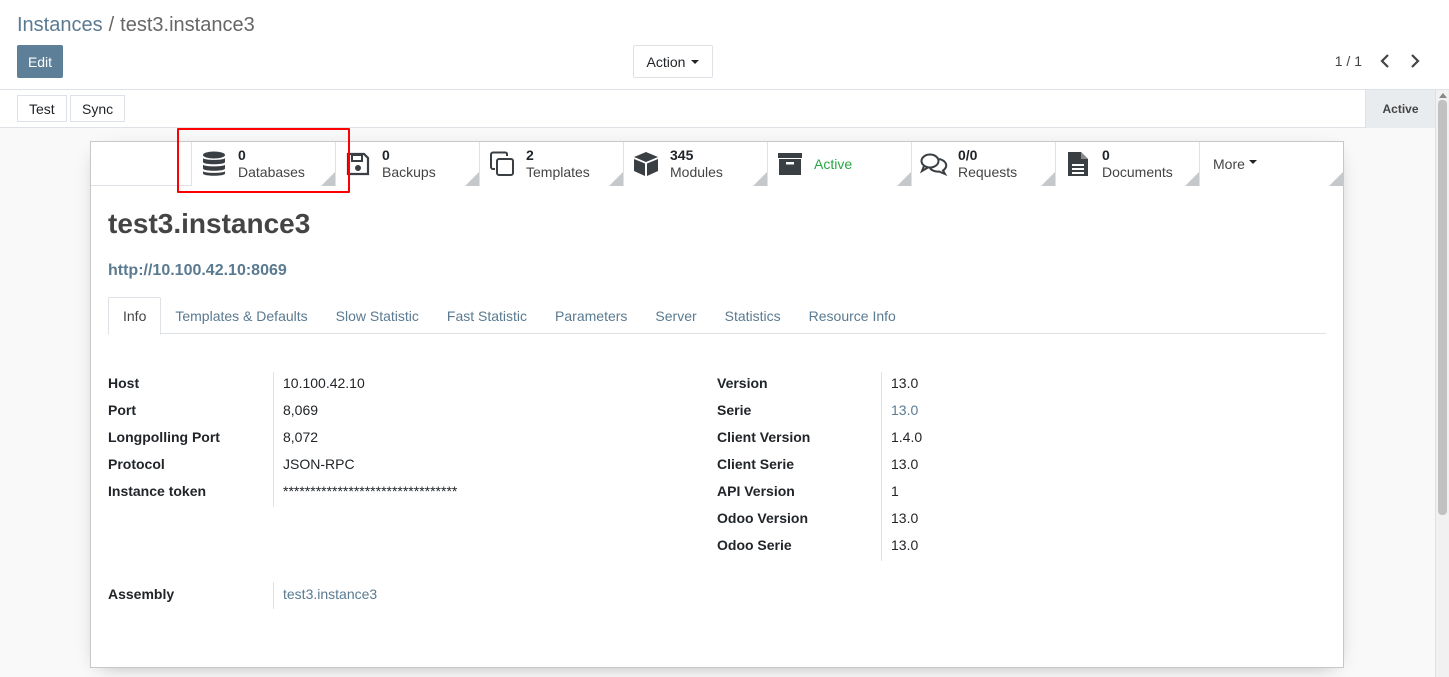 This screenshot has height=677, width=1449. Describe the element at coordinates (319, 463) in the screenshot. I see `protocol-value: JSON-RPC` at that location.